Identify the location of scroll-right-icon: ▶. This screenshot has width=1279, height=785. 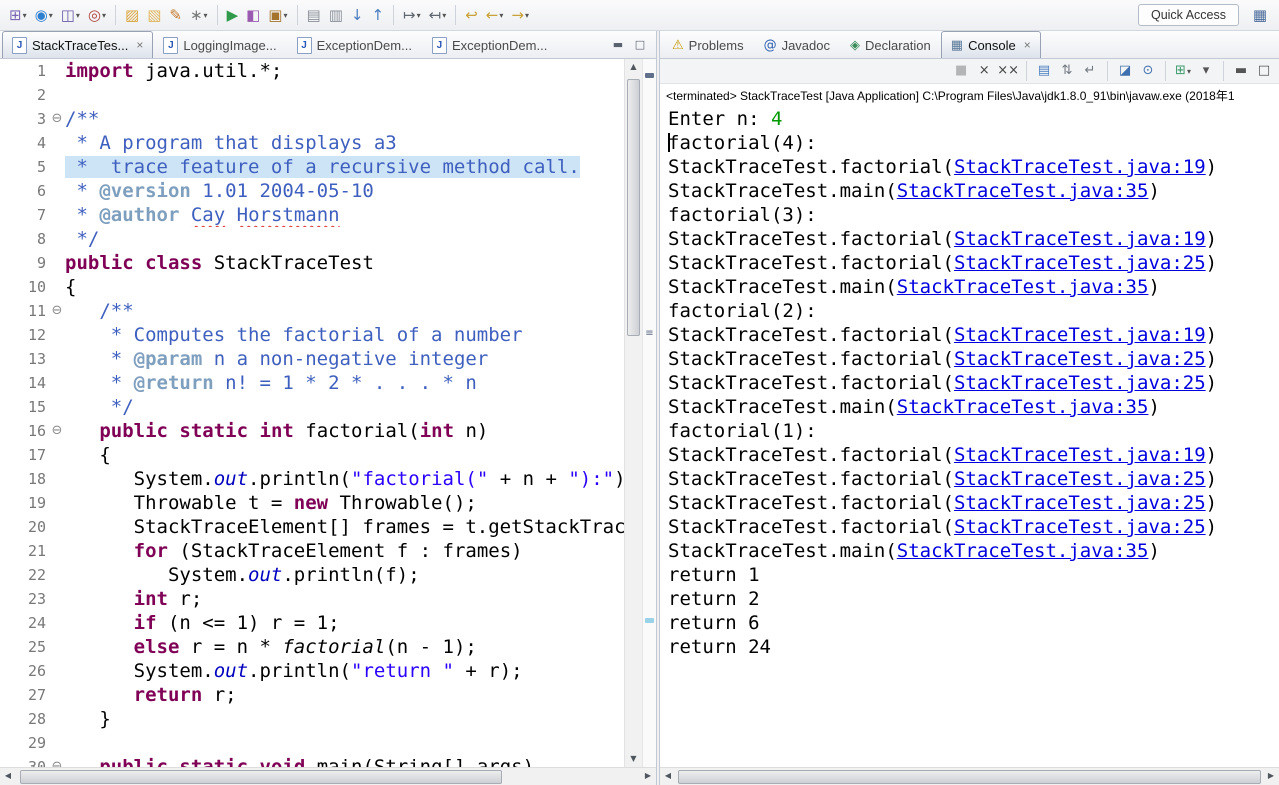
(1271, 776).